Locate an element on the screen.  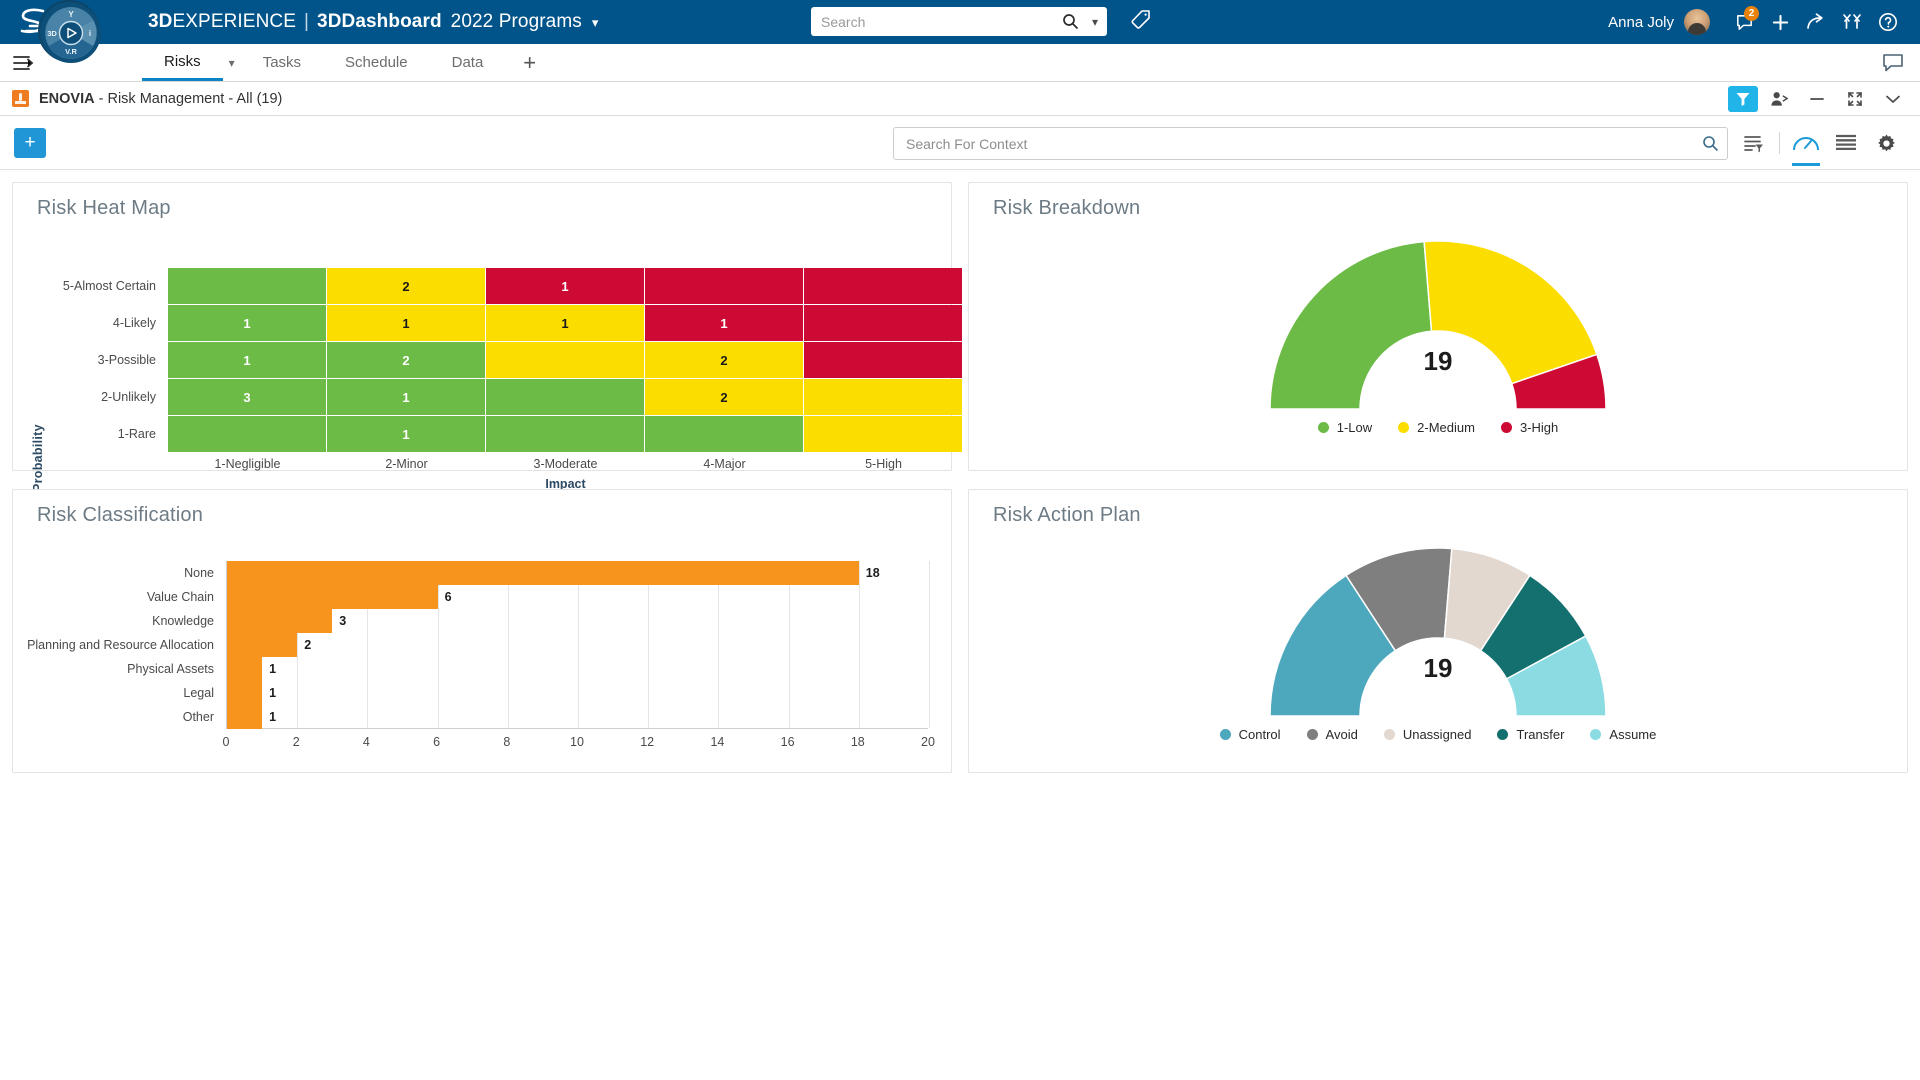
context-search is located at coordinates (1310, 143).